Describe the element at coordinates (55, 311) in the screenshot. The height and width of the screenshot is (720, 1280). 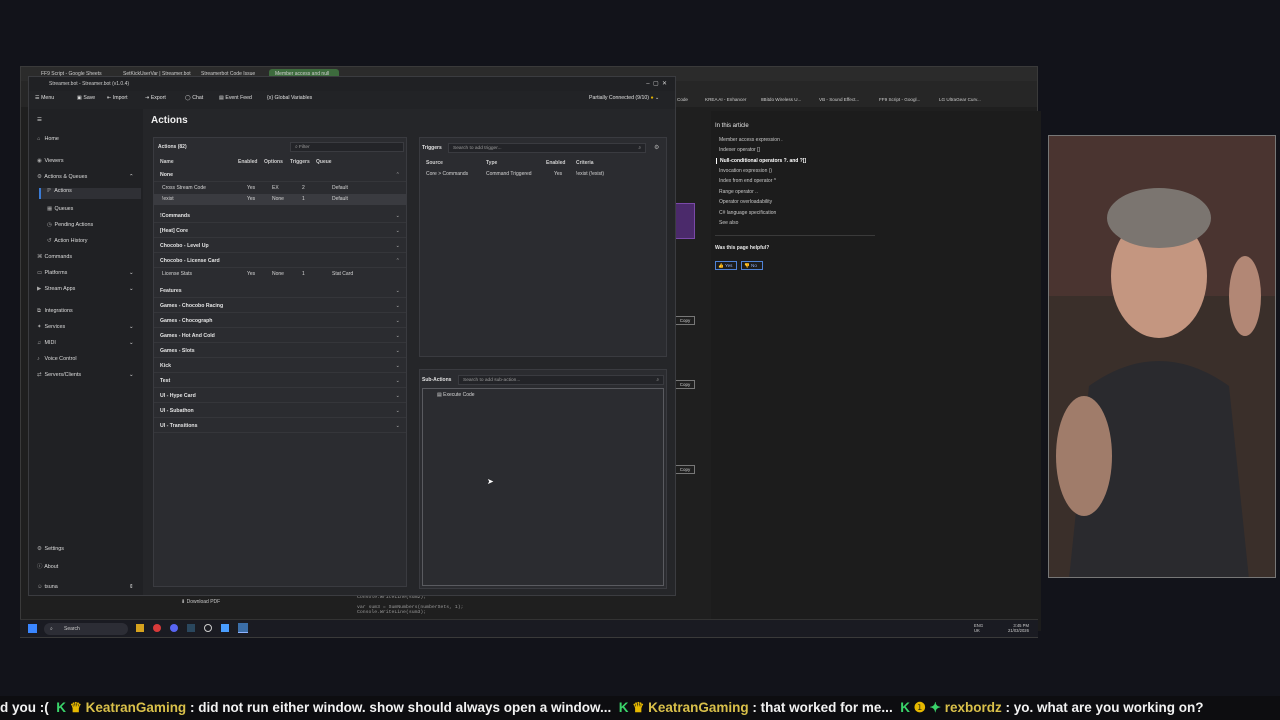
I see `sidebar-item-integrations: ⧉ Integrations` at that location.